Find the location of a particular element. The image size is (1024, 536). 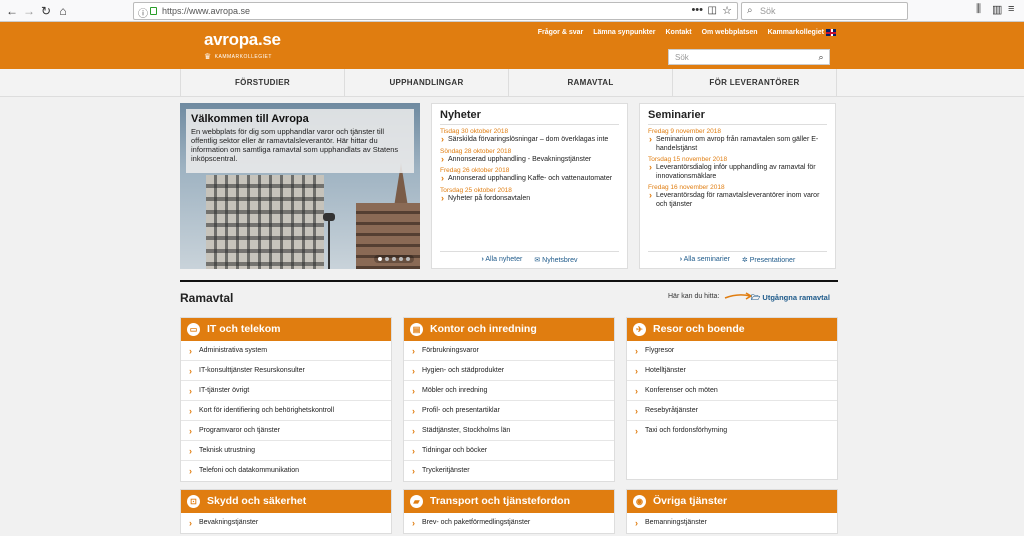

all-seminars-link: › Alla seminarier is located at coordinates (705, 260).